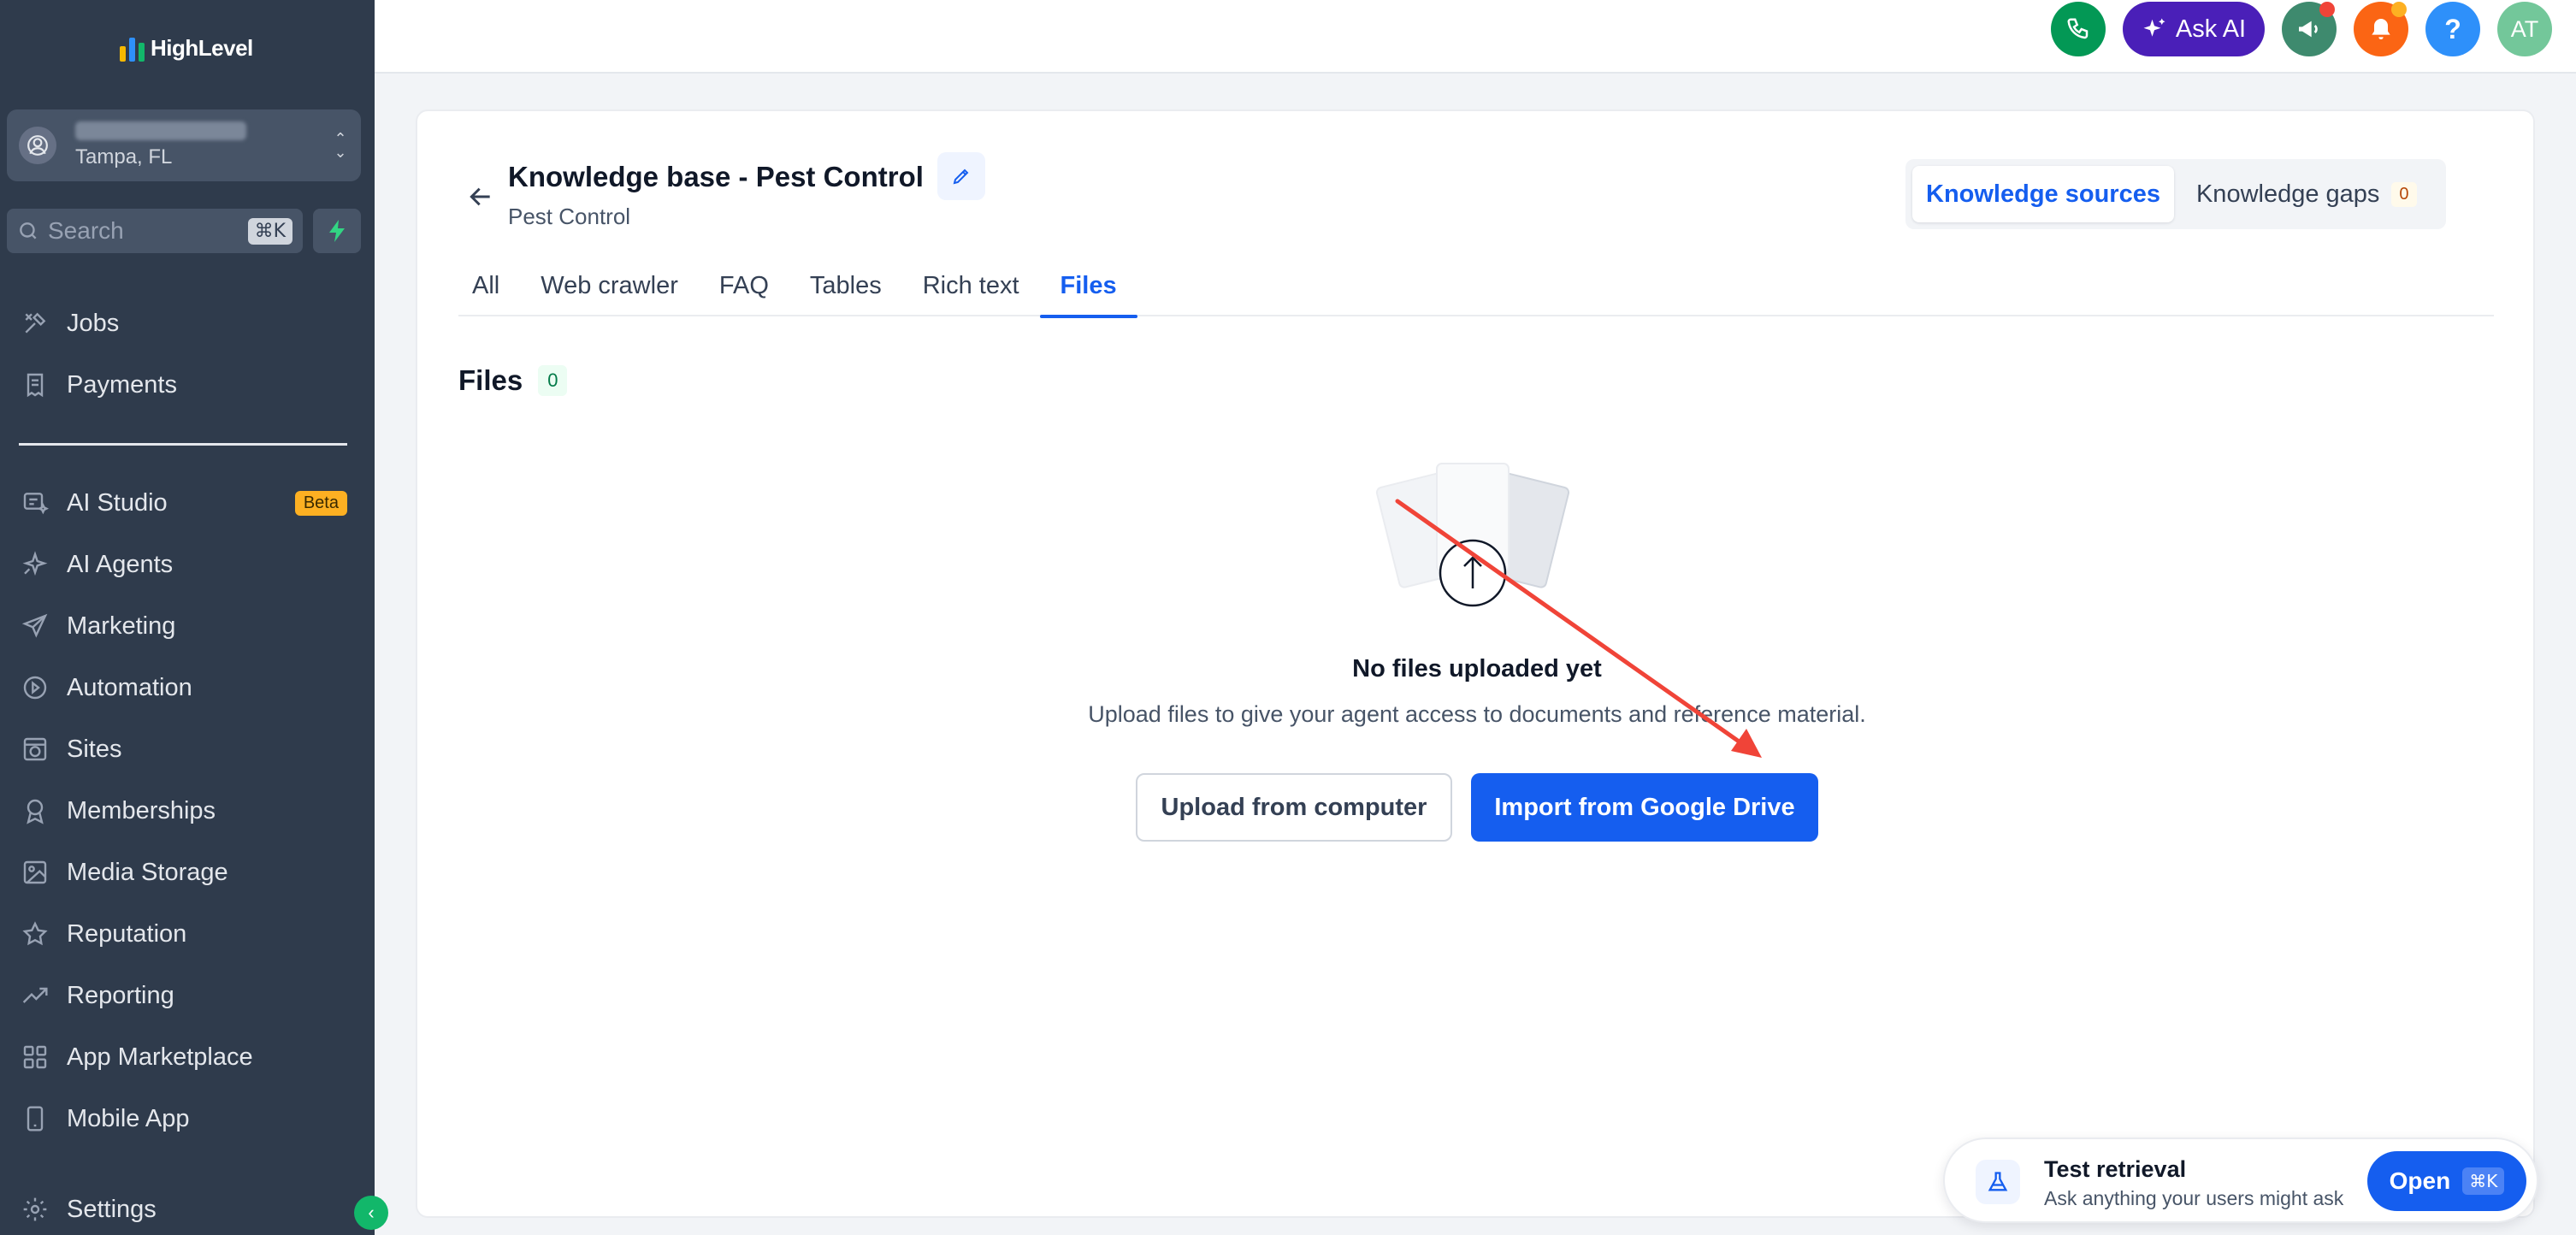  I want to click on account-location: Tampa, FL, so click(124, 156).